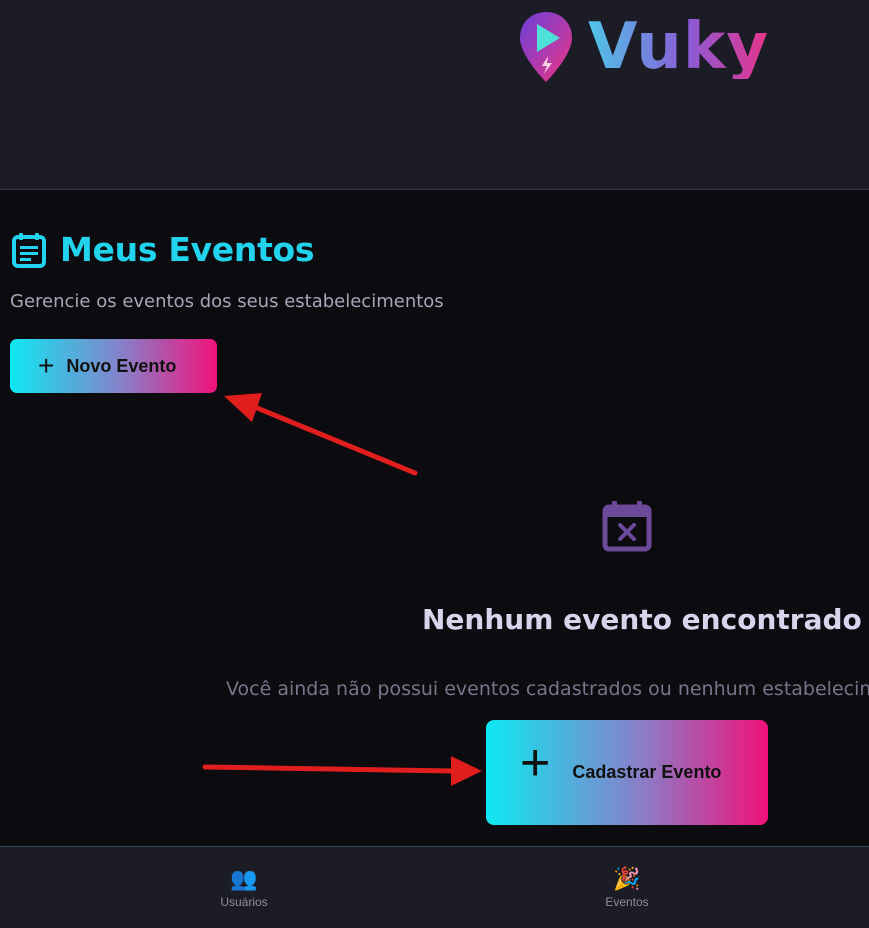 The image size is (869, 928). What do you see at coordinates (627, 878) in the screenshot?
I see `party-popper-icon: 🎉` at bounding box center [627, 878].